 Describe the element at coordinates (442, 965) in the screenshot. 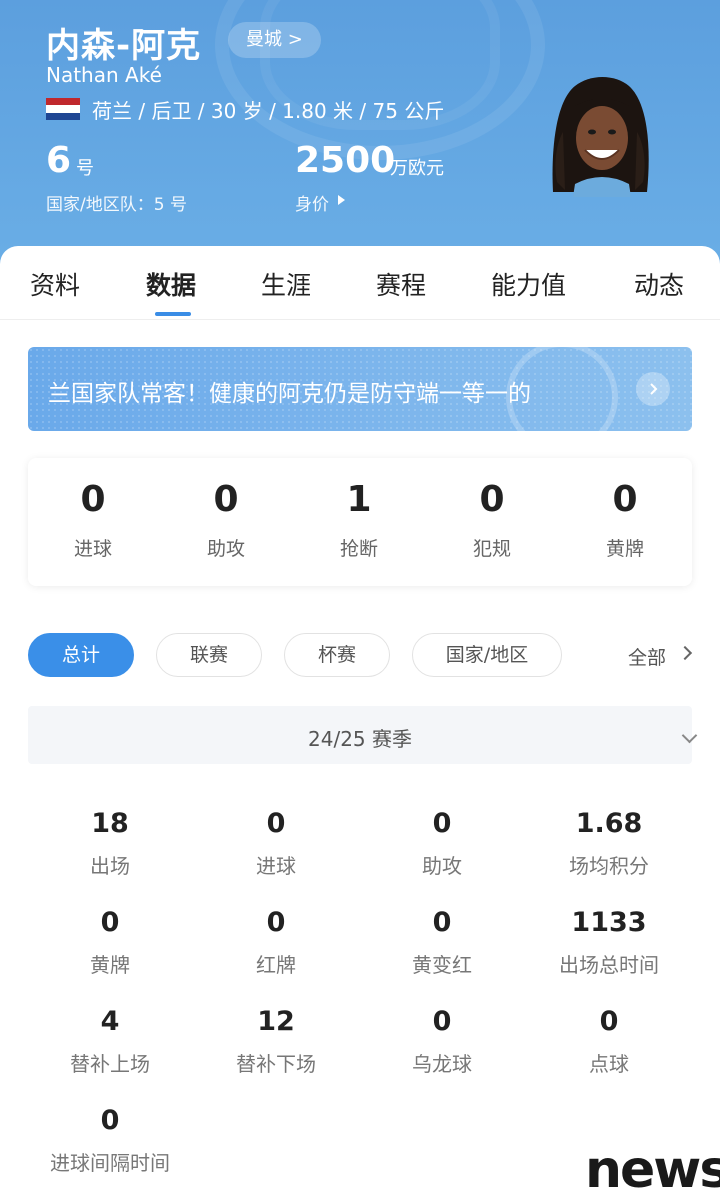

I see `stat-label: 黄变红` at that location.